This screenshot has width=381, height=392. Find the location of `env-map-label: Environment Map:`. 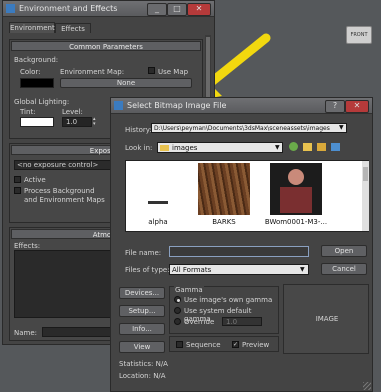

env-map-label: Environment Map: is located at coordinates (92, 72).